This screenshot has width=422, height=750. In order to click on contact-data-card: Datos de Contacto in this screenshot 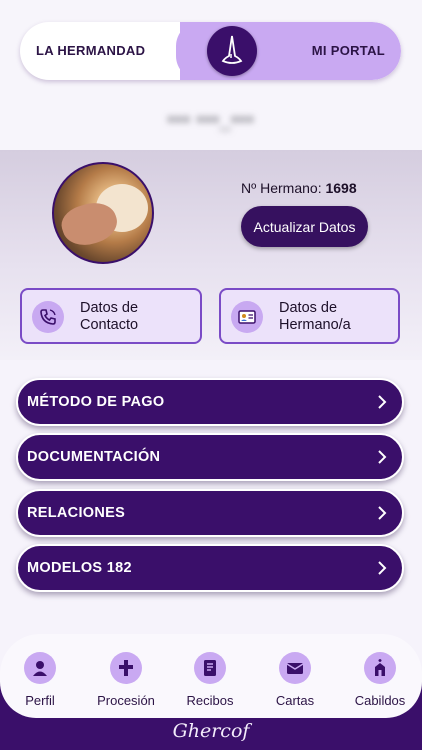, I will do `click(111, 316)`.